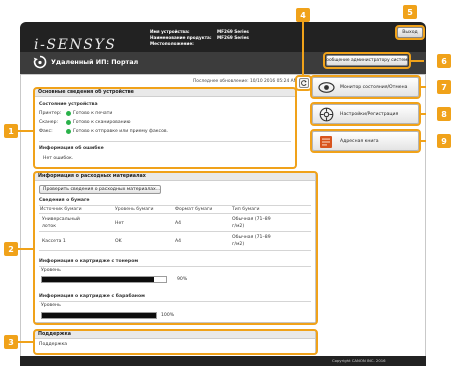 The image size is (457, 377). Describe the element at coordinates (11, 249) in the screenshot. I see `callout-number-2: 2` at that location.